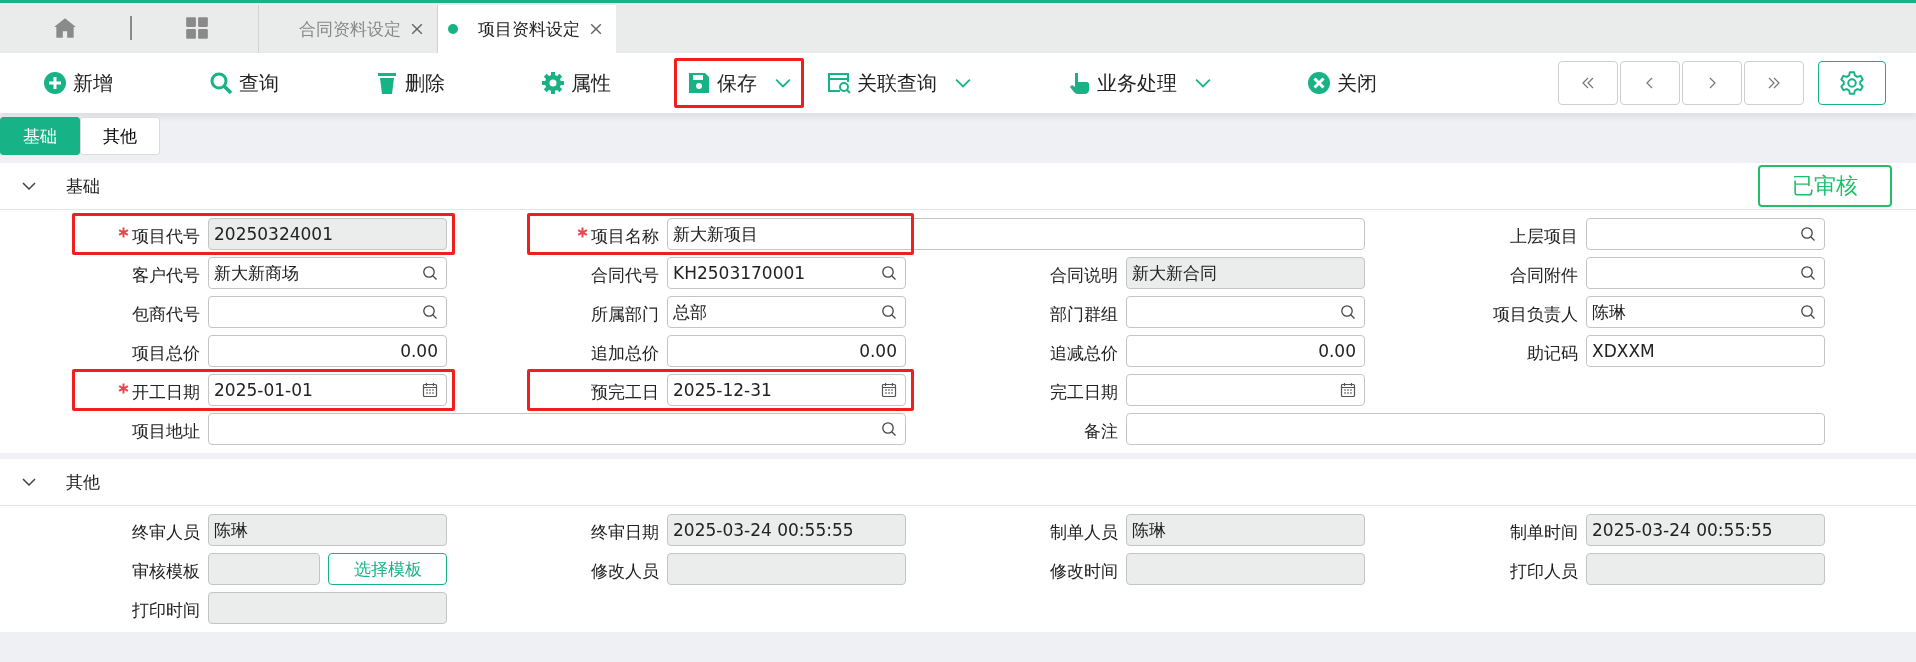 The image size is (1916, 662). What do you see at coordinates (78, 83) in the screenshot?
I see `toolbar-button: 新增` at bounding box center [78, 83].